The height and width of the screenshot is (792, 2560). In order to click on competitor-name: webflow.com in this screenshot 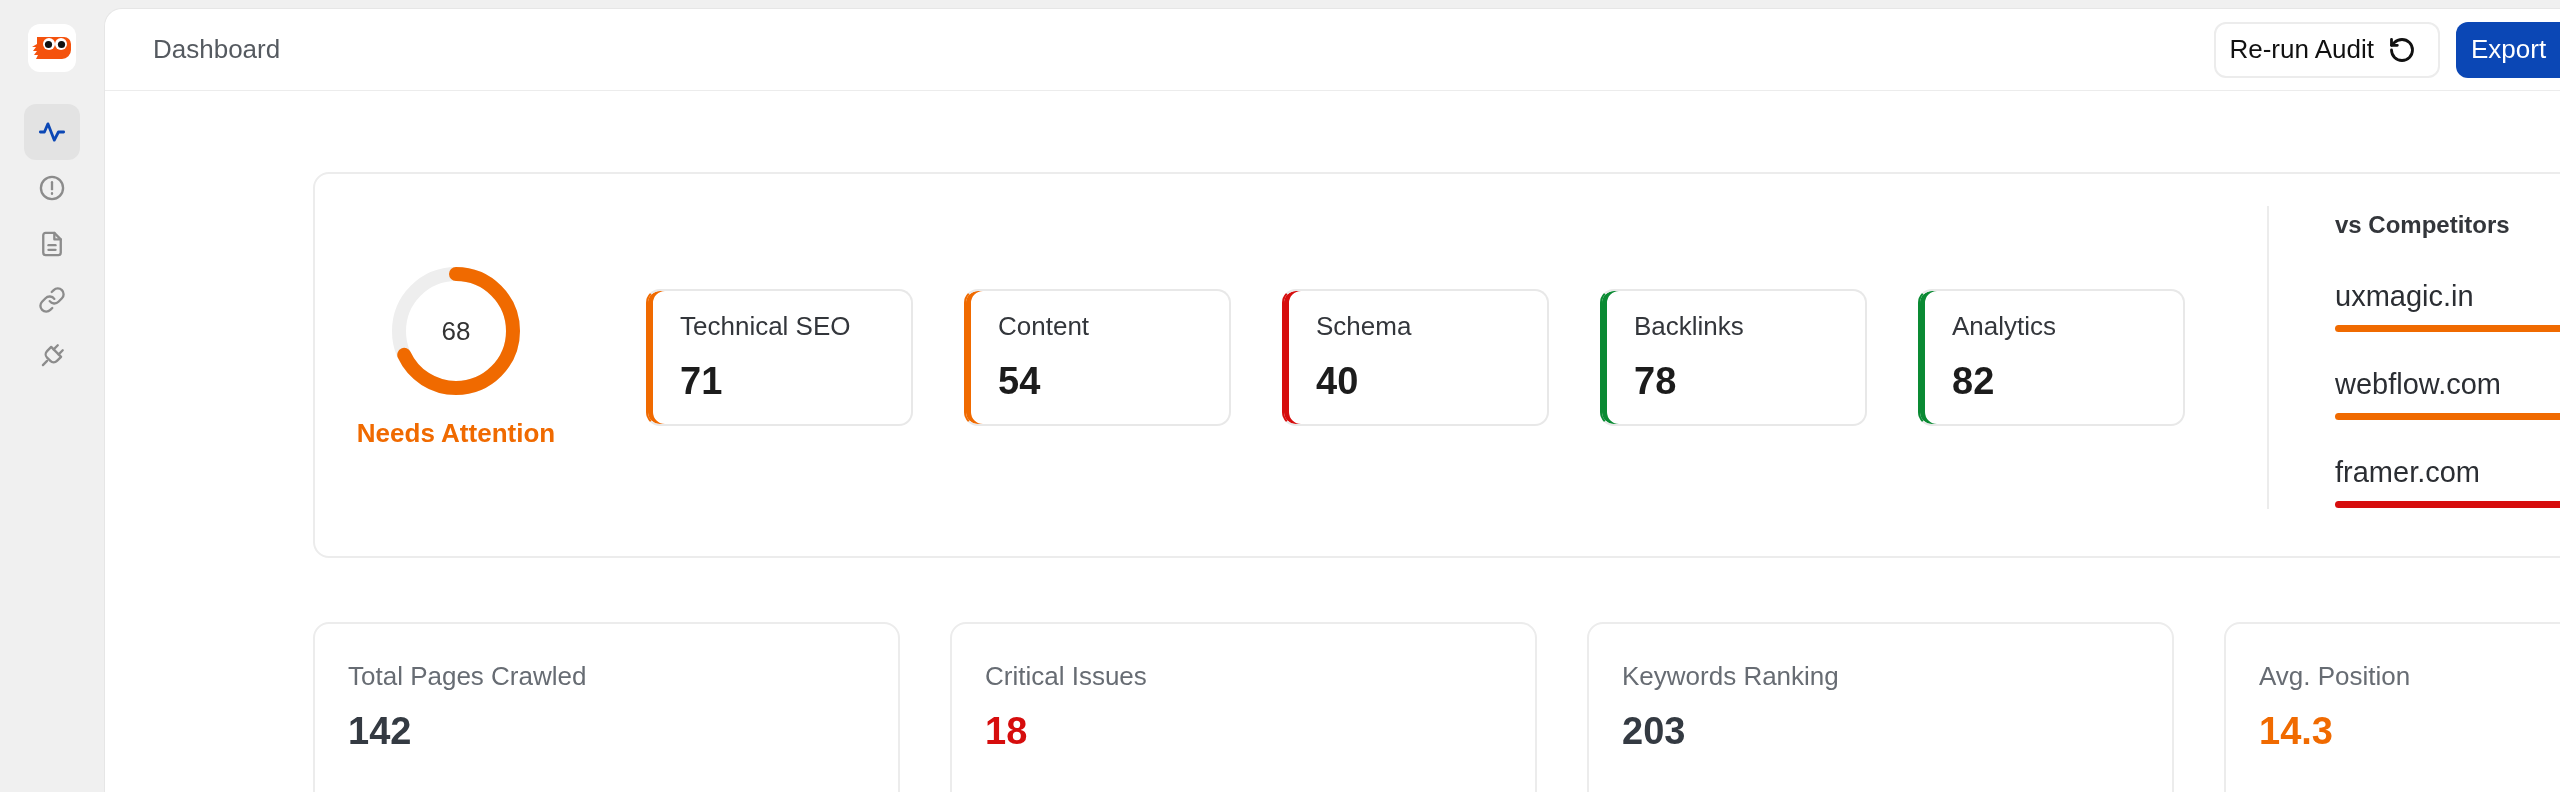, I will do `click(2418, 384)`.